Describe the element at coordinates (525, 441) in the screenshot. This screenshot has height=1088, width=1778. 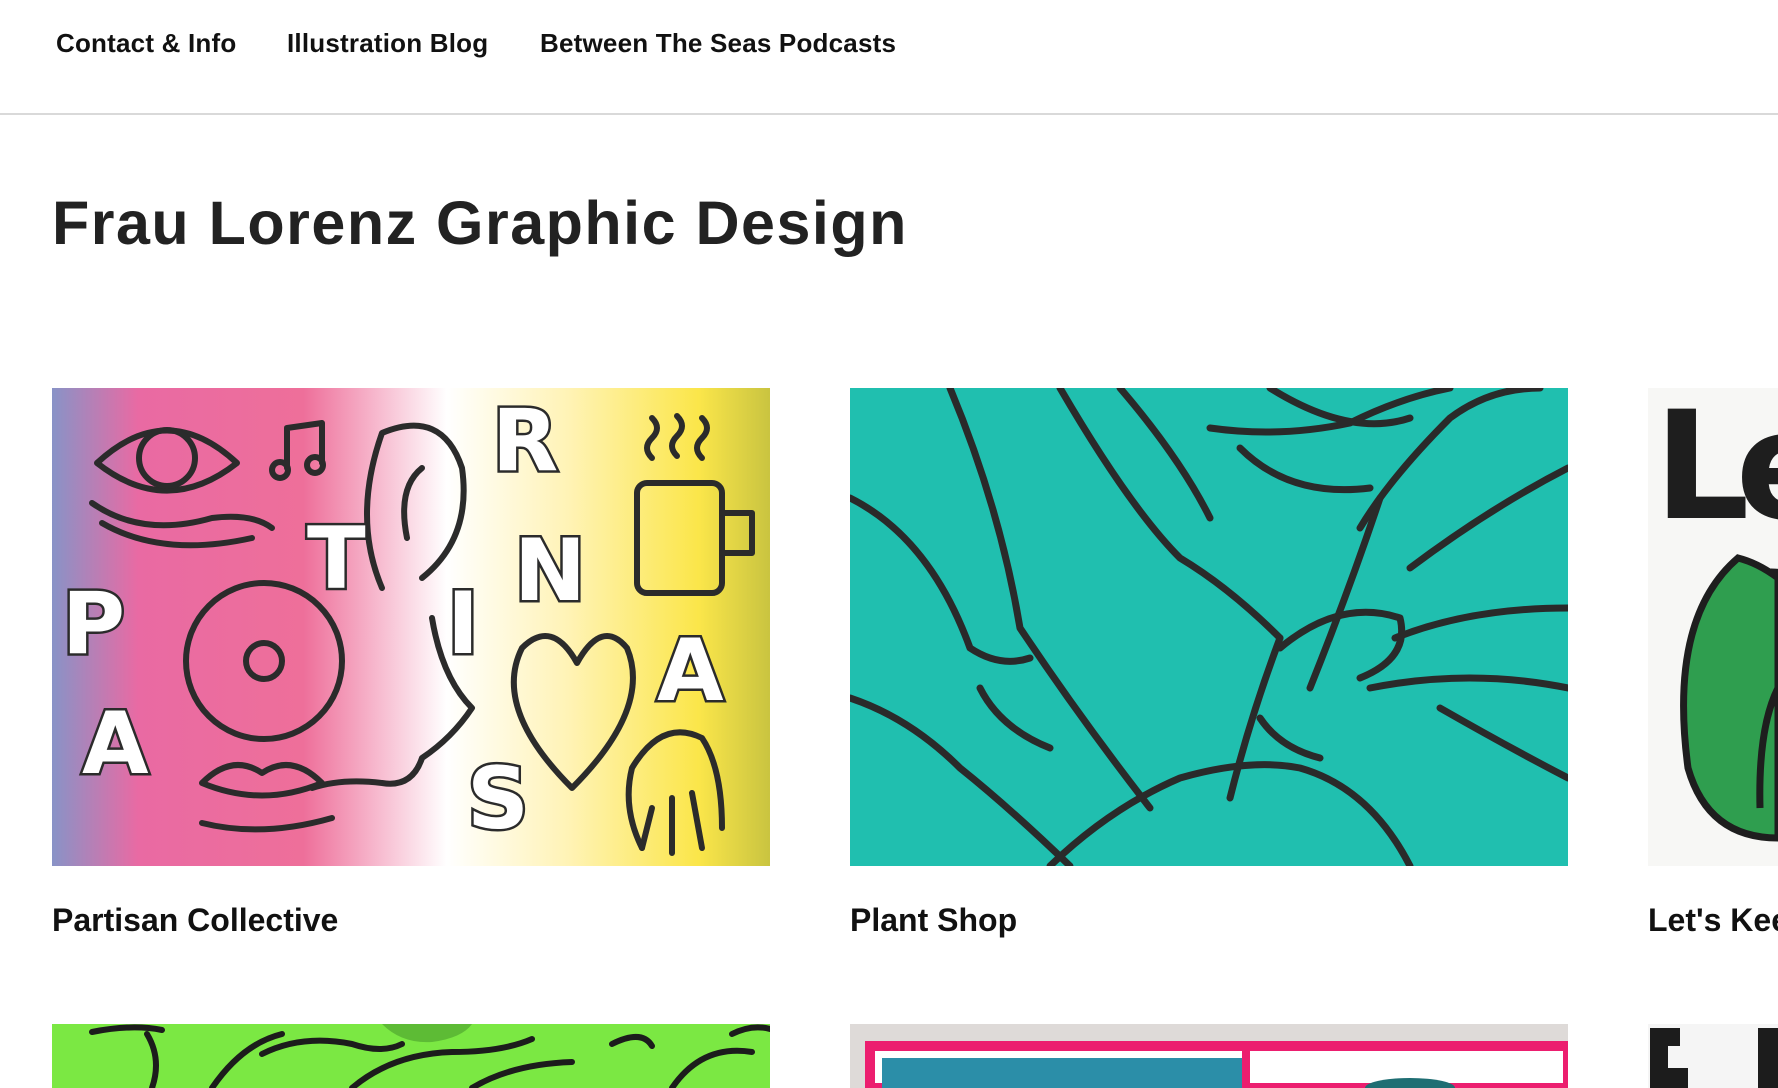
I see `letter-r: R` at that location.